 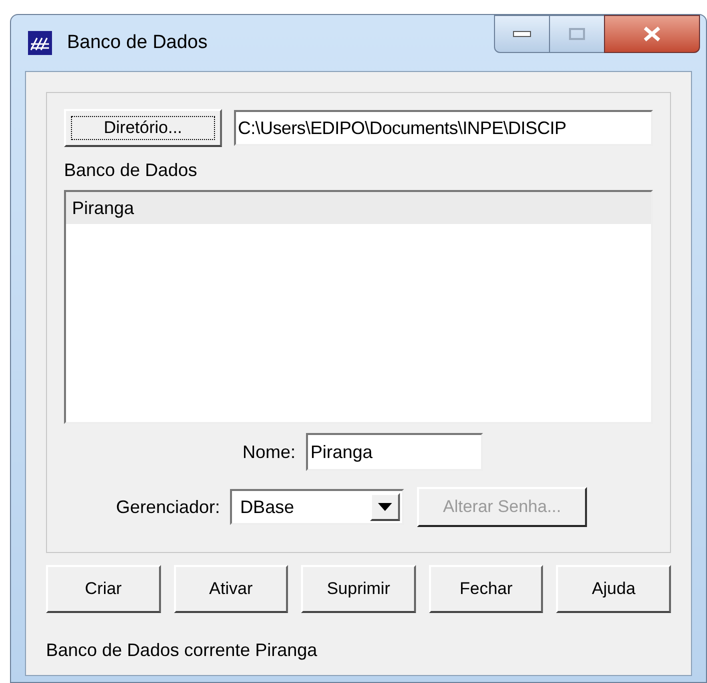 What do you see at coordinates (317, 507) in the screenshot?
I see `manager-dropdown: DBase` at bounding box center [317, 507].